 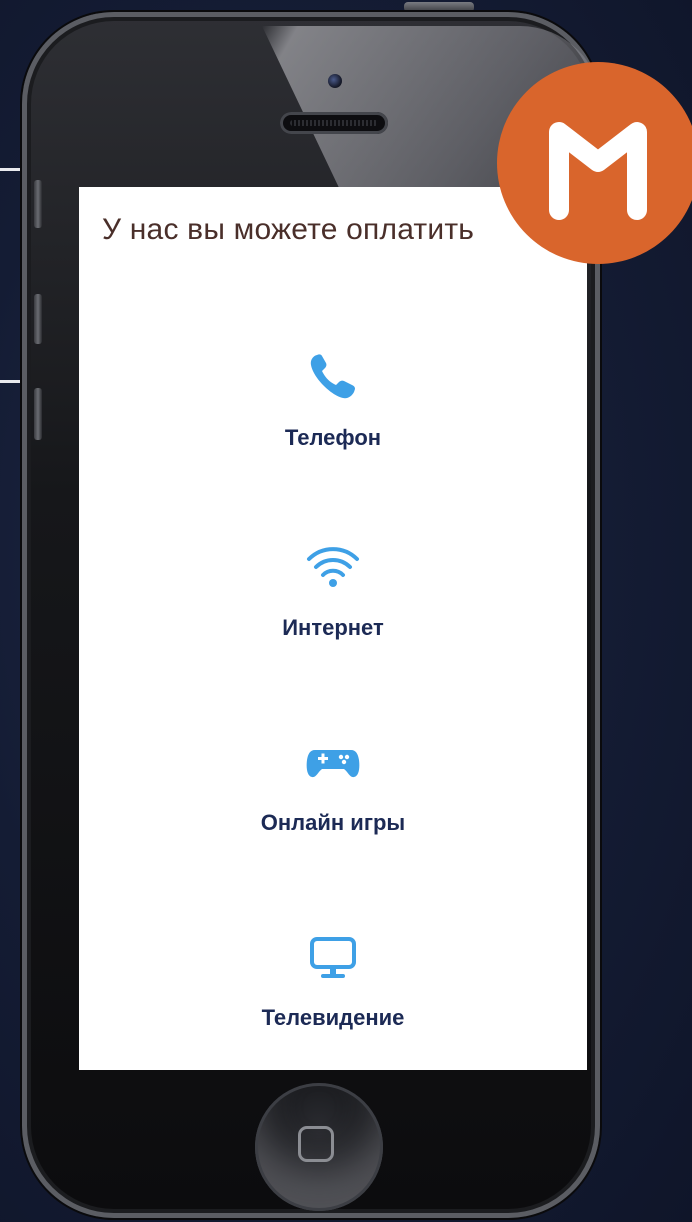 I want to click on phone-mute-switch, so click(x=38, y=204).